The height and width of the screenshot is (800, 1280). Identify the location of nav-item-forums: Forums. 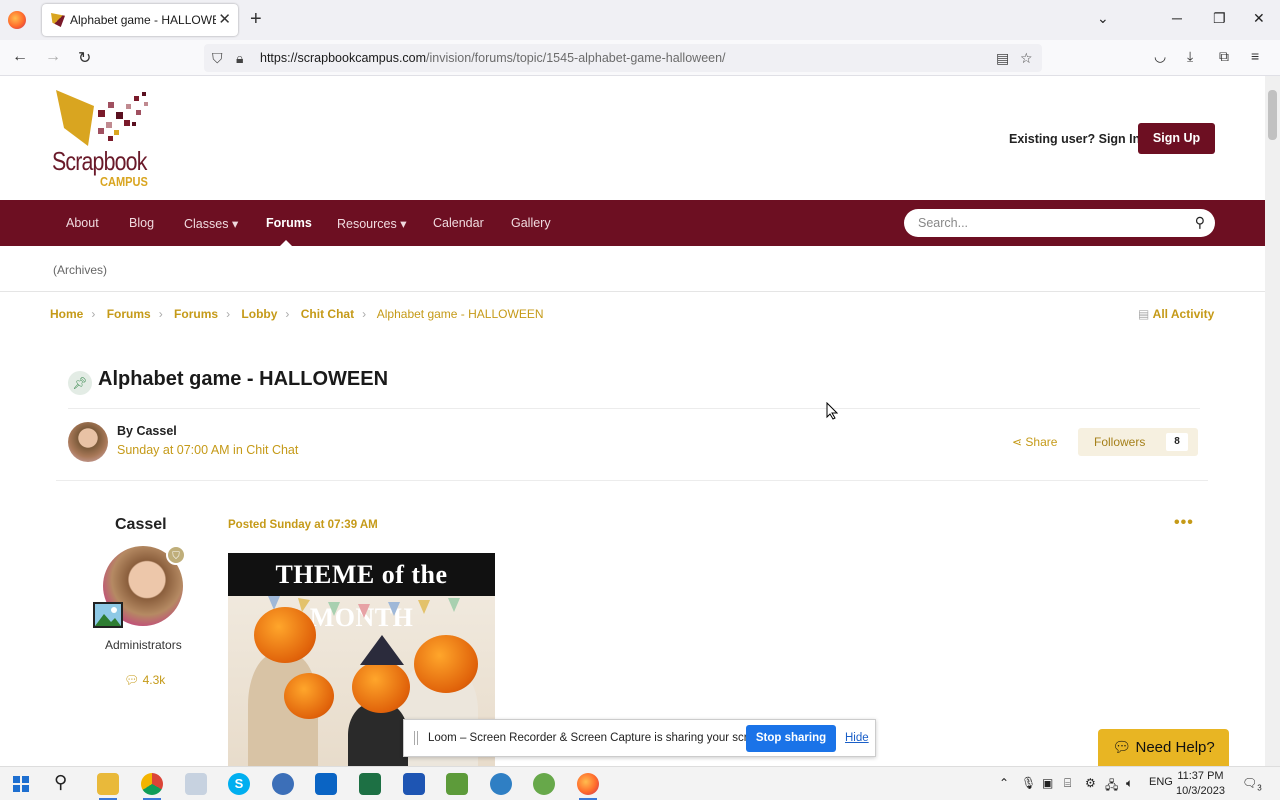
(289, 223).